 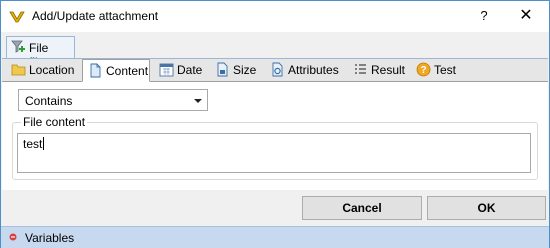 I want to click on variables-bar: Variables, so click(x=275, y=237).